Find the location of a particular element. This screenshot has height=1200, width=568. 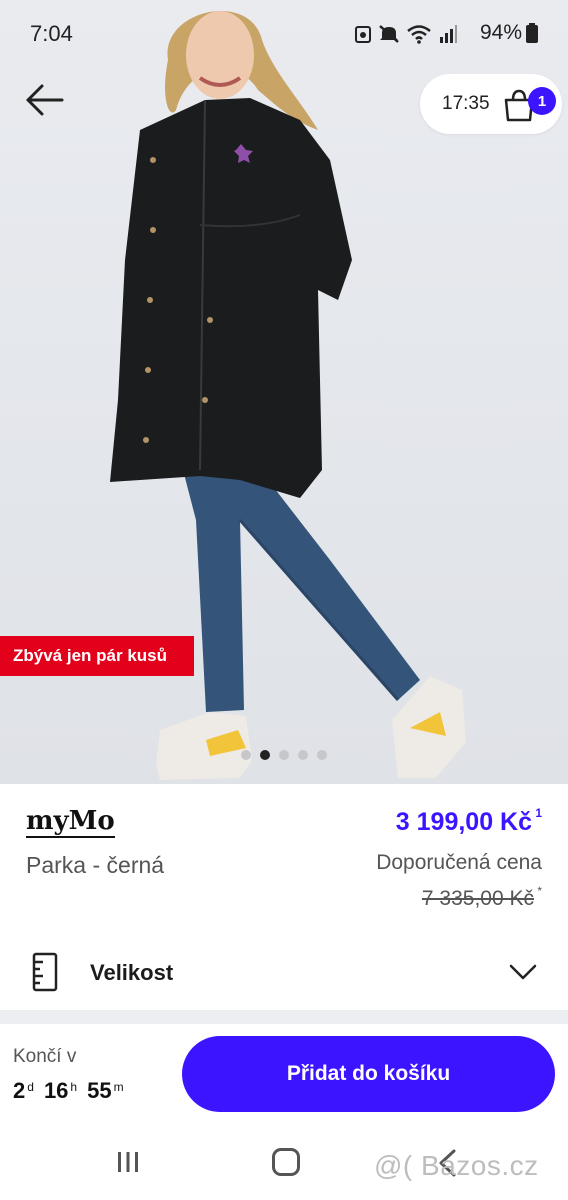

recommended-price-value: 7 335,00 Kč is located at coordinates (477, 898).